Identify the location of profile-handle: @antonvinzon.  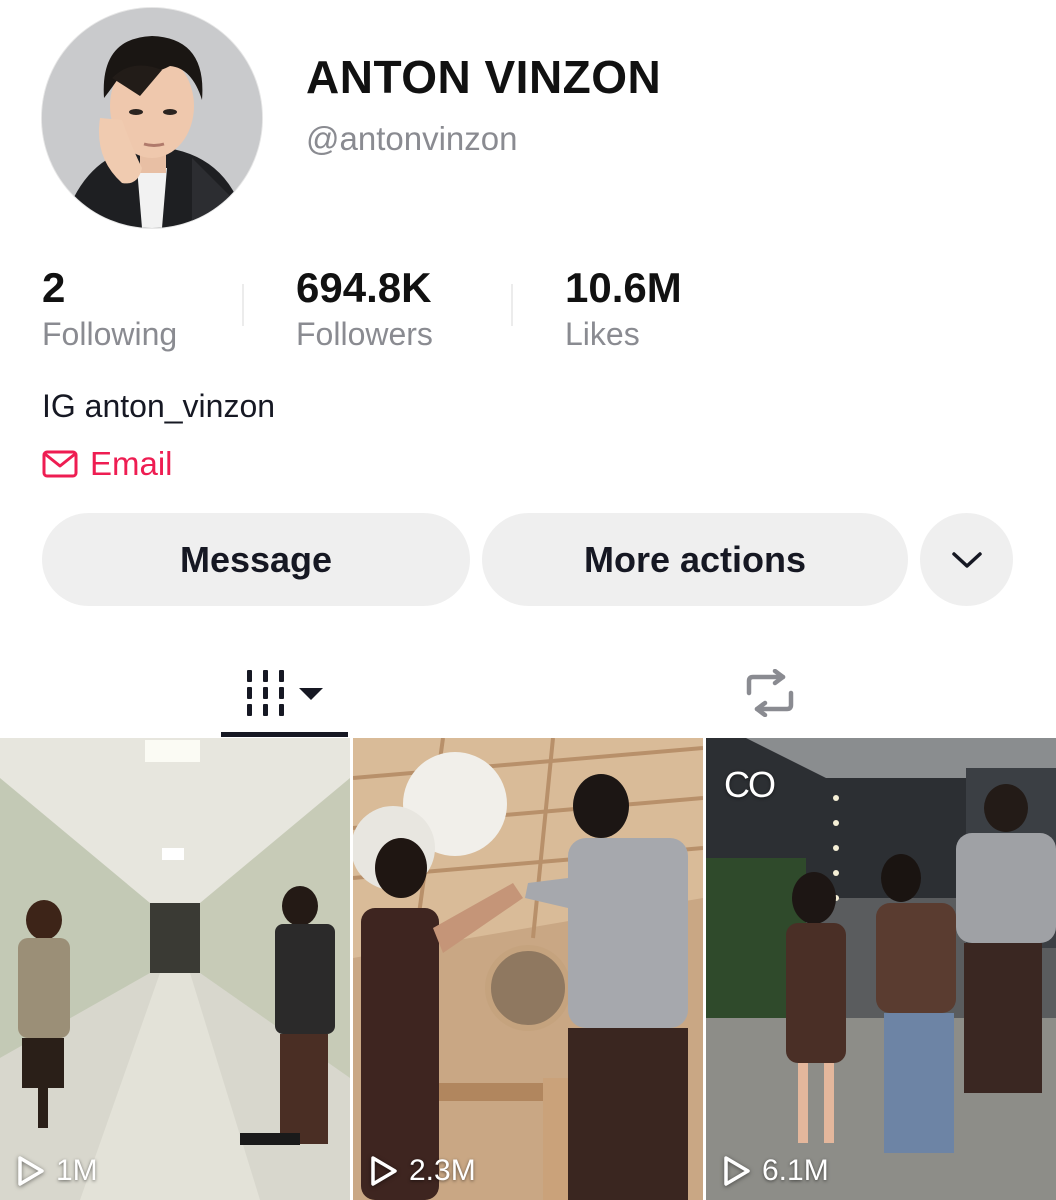
(412, 138).